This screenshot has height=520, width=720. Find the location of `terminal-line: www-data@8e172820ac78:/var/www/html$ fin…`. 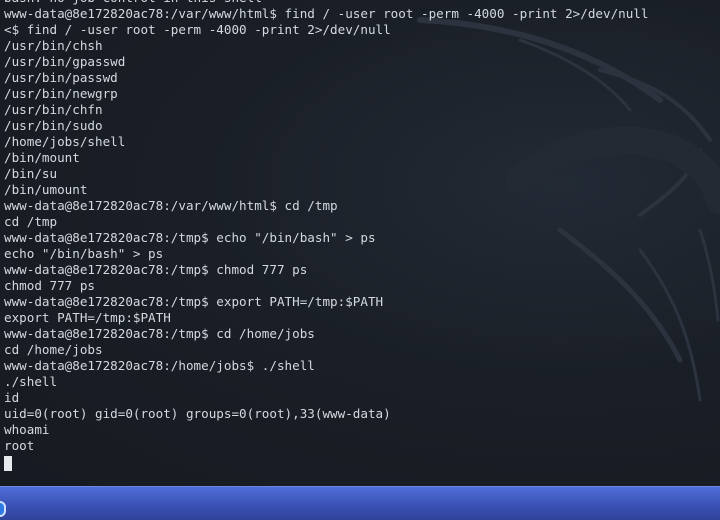

terminal-line: www-data@8e172820ac78:/var/www/html$ fin… is located at coordinates (326, 13).